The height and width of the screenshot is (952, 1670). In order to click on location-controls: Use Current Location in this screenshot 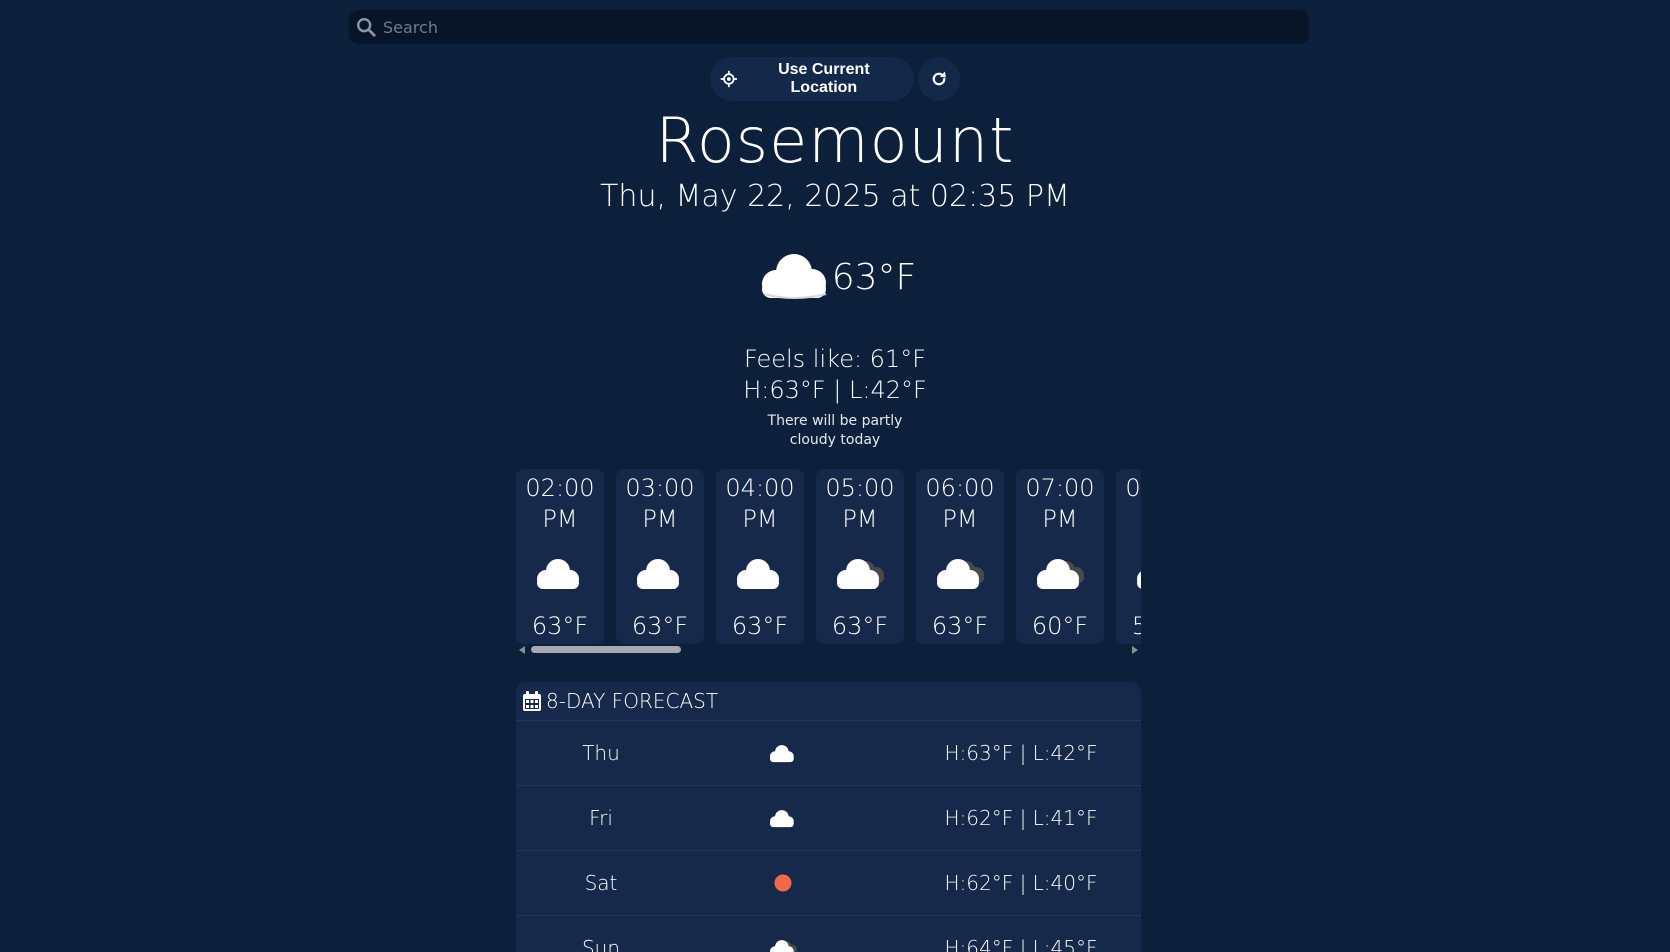, I will do `click(835, 79)`.